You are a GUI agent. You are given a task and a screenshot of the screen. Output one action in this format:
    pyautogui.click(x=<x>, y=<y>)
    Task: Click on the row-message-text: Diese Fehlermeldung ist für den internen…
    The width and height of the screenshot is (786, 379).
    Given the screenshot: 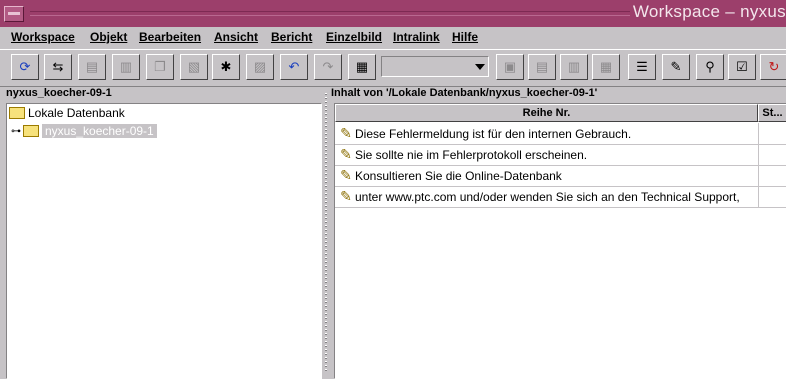 What is the action you would take?
    pyautogui.click(x=493, y=133)
    